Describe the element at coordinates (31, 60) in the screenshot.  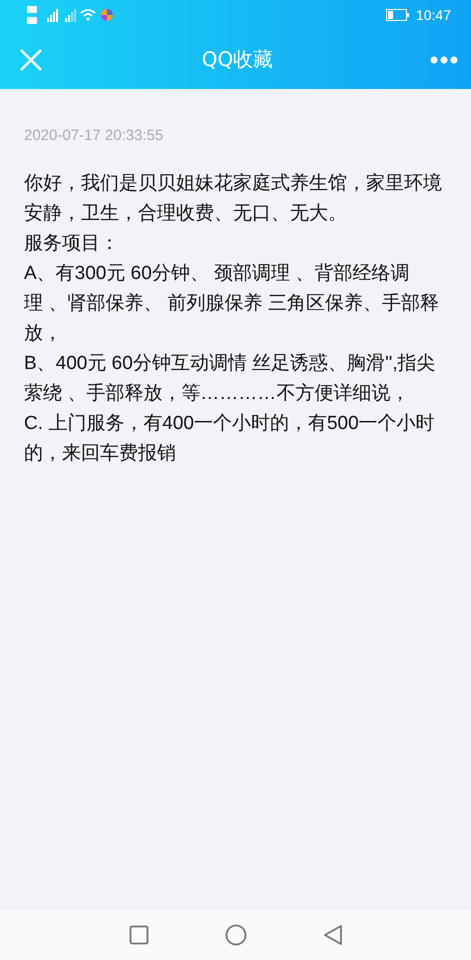
I see `close-icon` at that location.